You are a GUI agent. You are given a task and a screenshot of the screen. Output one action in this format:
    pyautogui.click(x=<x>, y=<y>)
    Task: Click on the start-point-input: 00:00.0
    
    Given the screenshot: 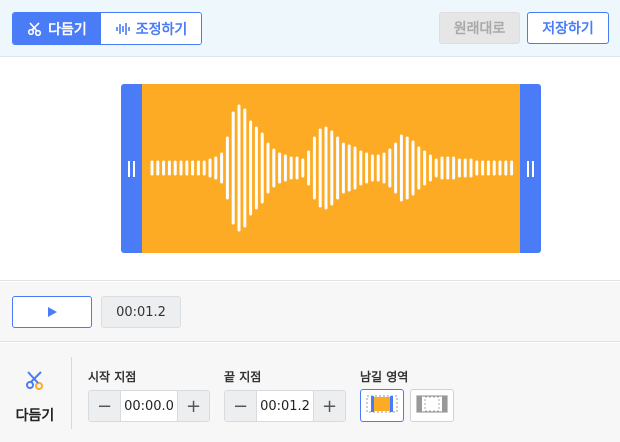 What is the action you would take?
    pyautogui.click(x=149, y=406)
    